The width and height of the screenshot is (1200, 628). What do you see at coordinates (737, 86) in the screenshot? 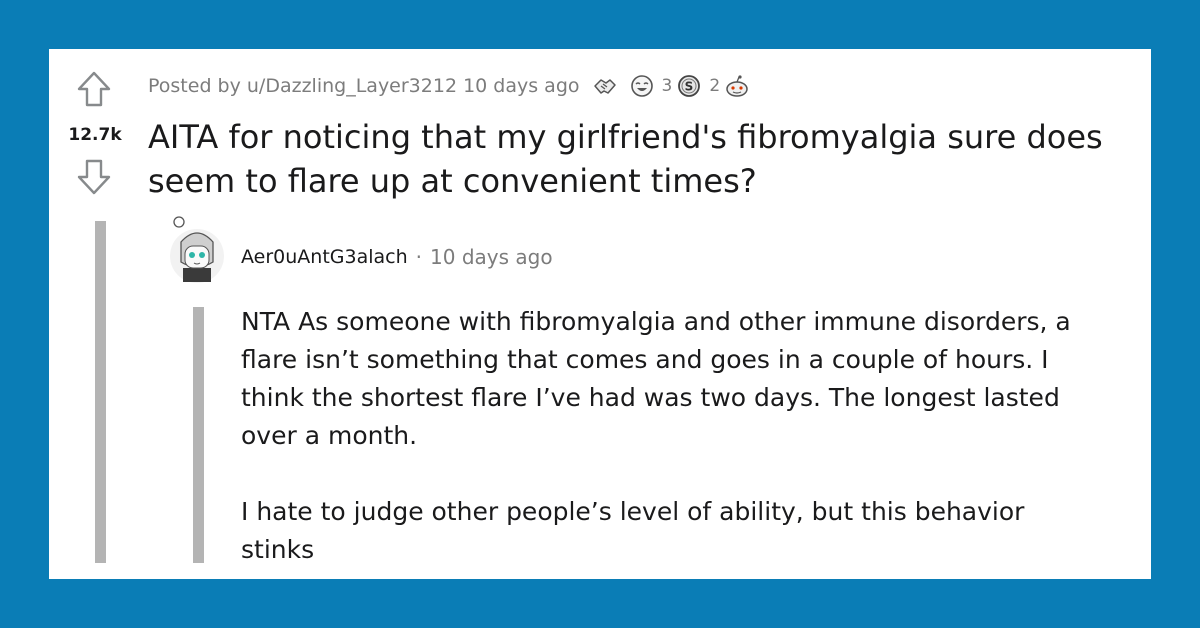
I see `wholesome-snoo-award-icon` at bounding box center [737, 86].